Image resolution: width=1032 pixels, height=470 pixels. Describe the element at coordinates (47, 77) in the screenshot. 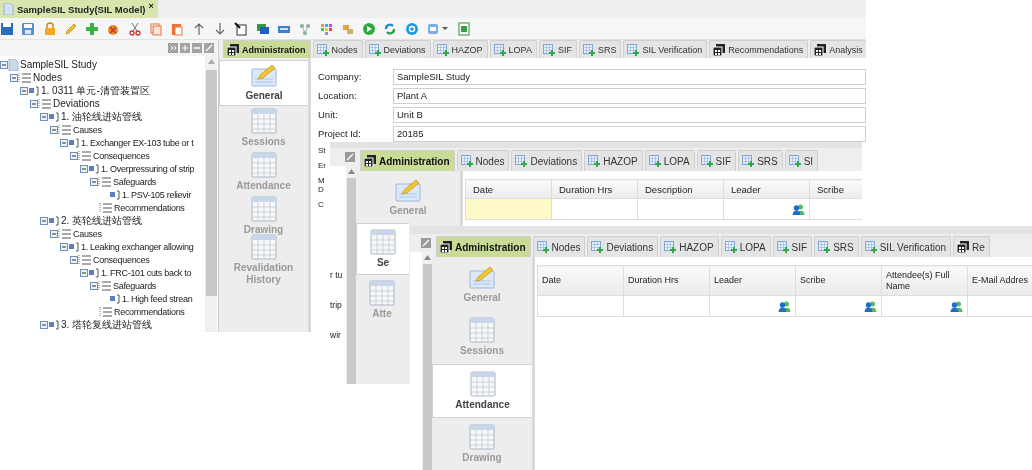

I see `tree-item: Nodes` at that location.